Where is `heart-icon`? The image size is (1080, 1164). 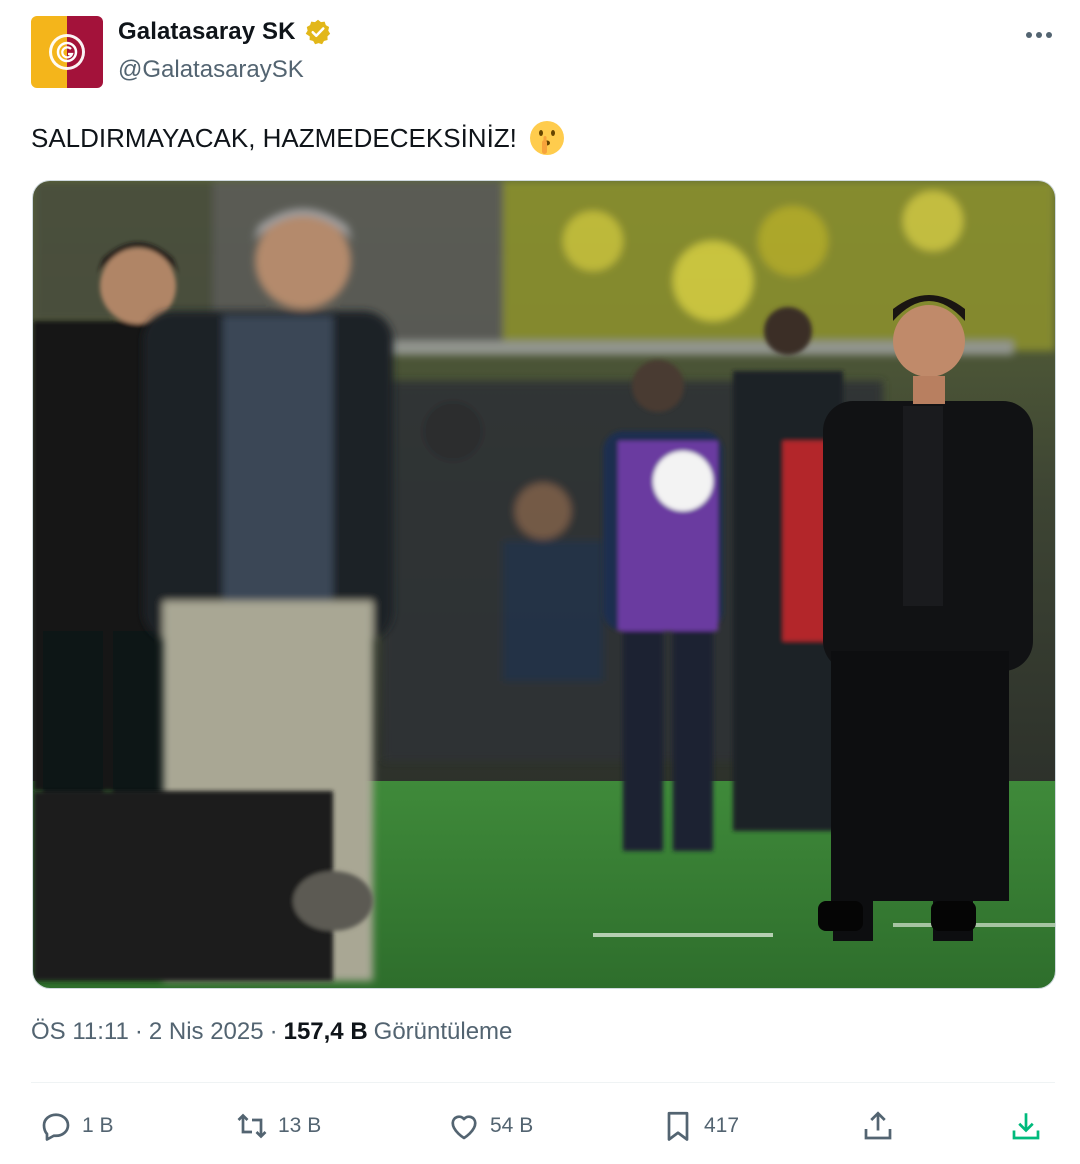
heart-icon is located at coordinates (464, 1127).